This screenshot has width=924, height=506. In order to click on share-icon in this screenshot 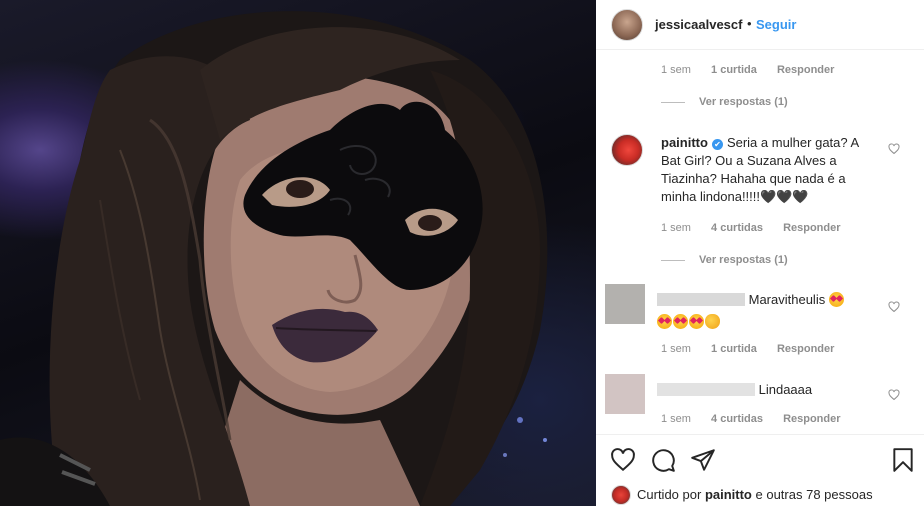, I will do `click(703, 460)`.